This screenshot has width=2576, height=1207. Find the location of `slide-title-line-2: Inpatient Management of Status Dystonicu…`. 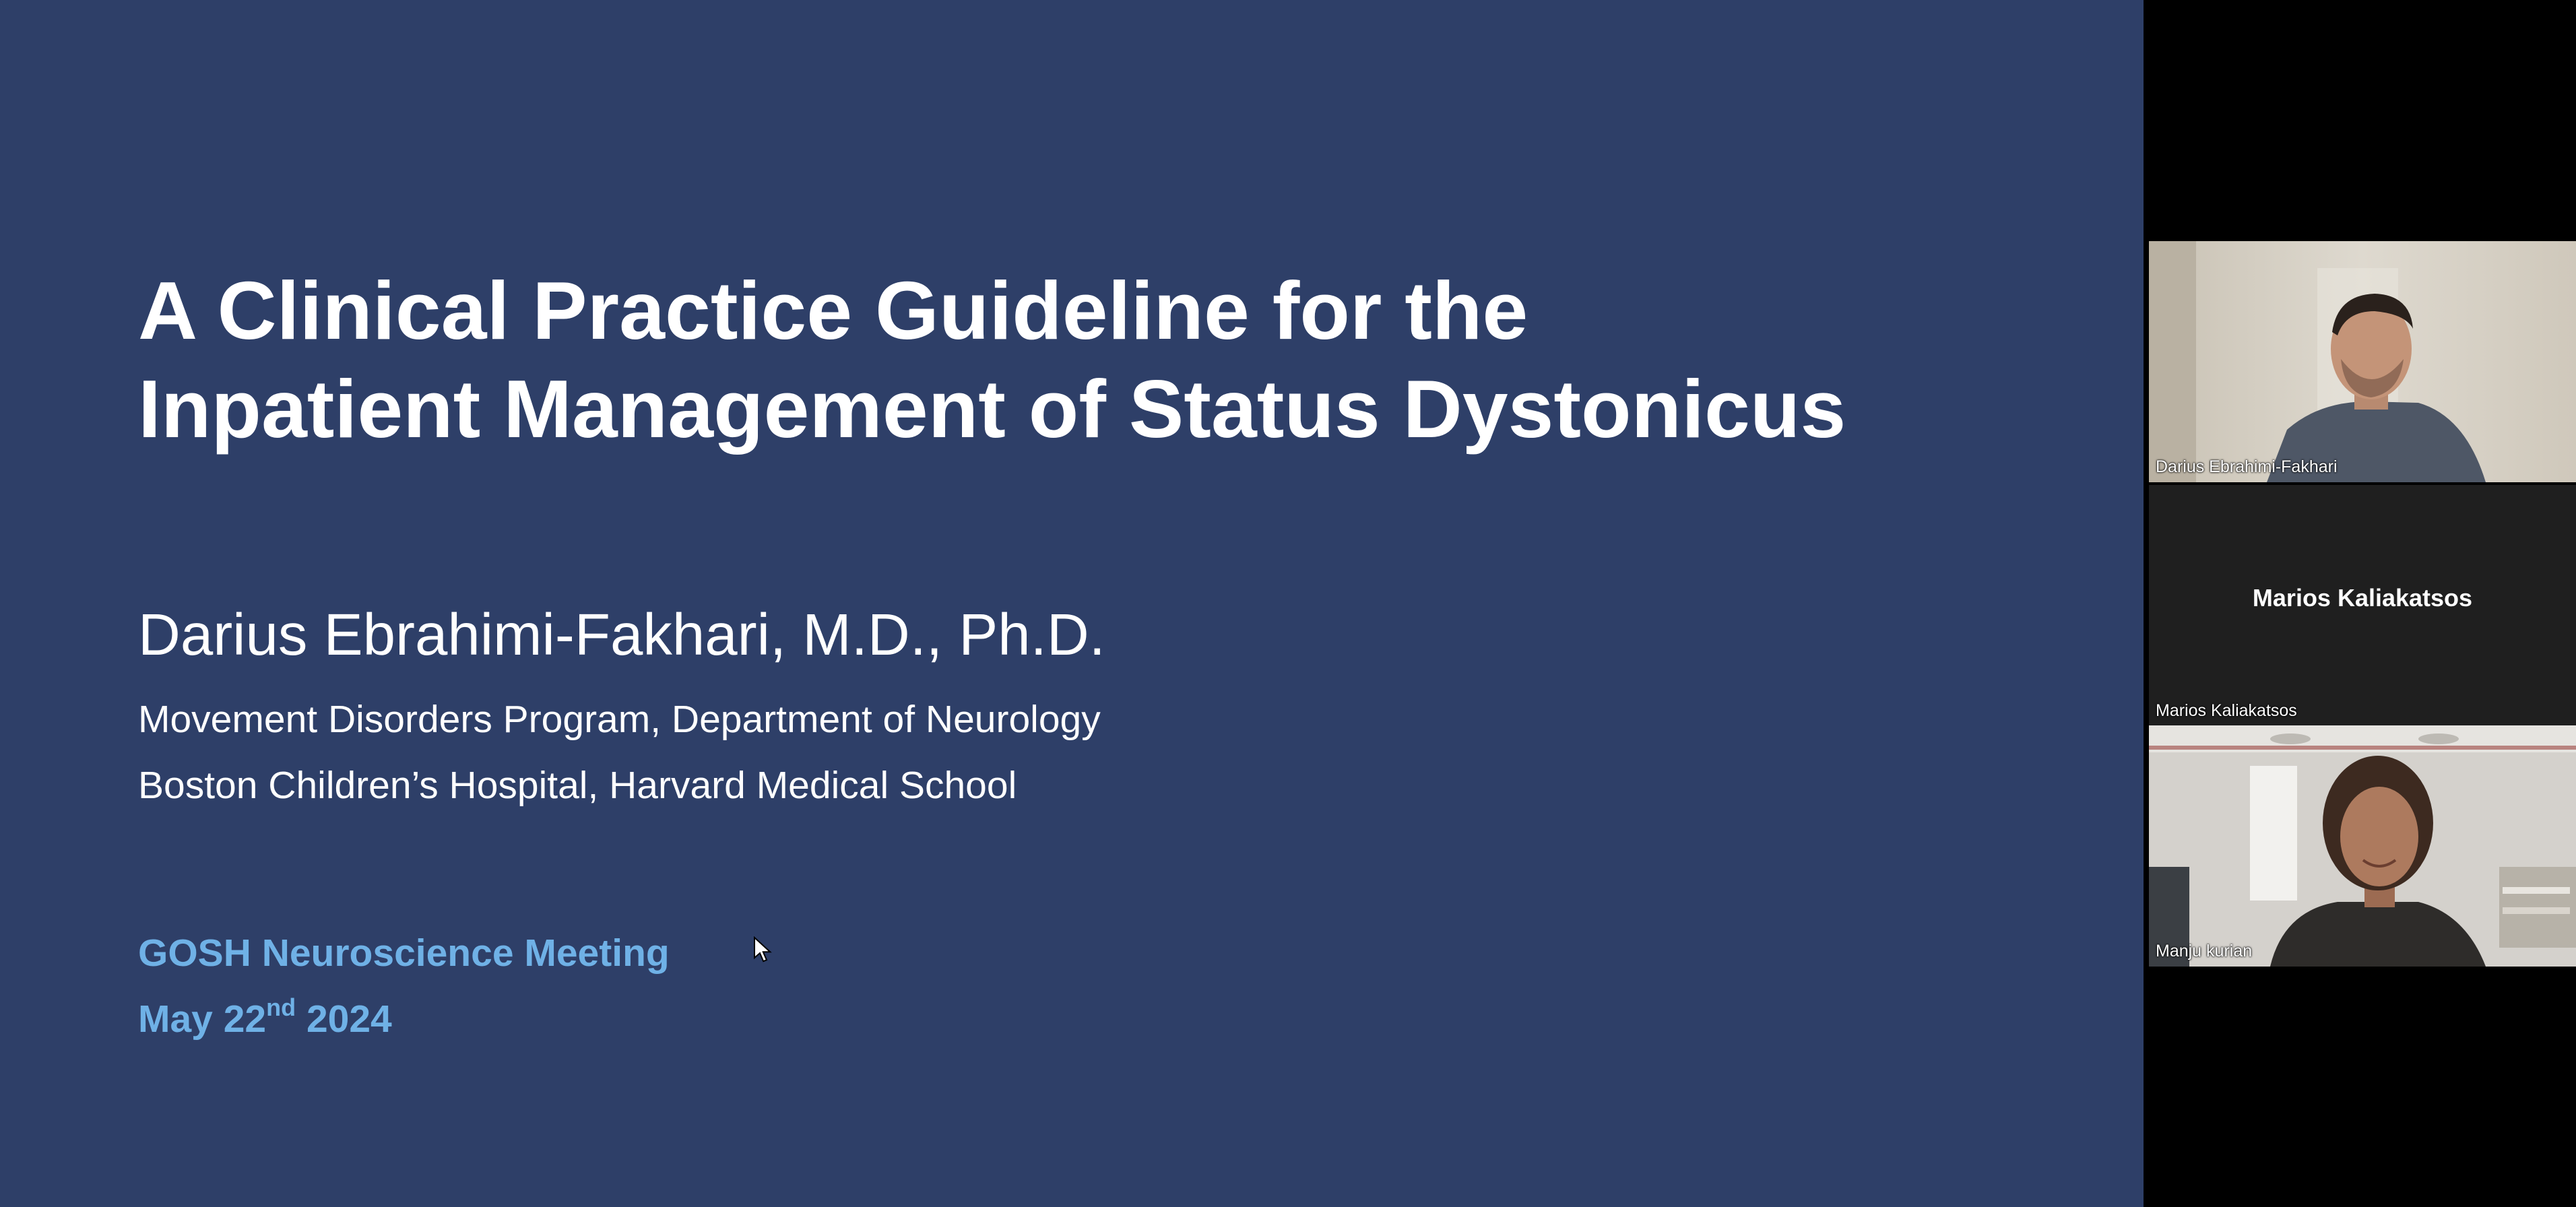

slide-title-line-2: Inpatient Management of Status Dystonicu… is located at coordinates (992, 409).